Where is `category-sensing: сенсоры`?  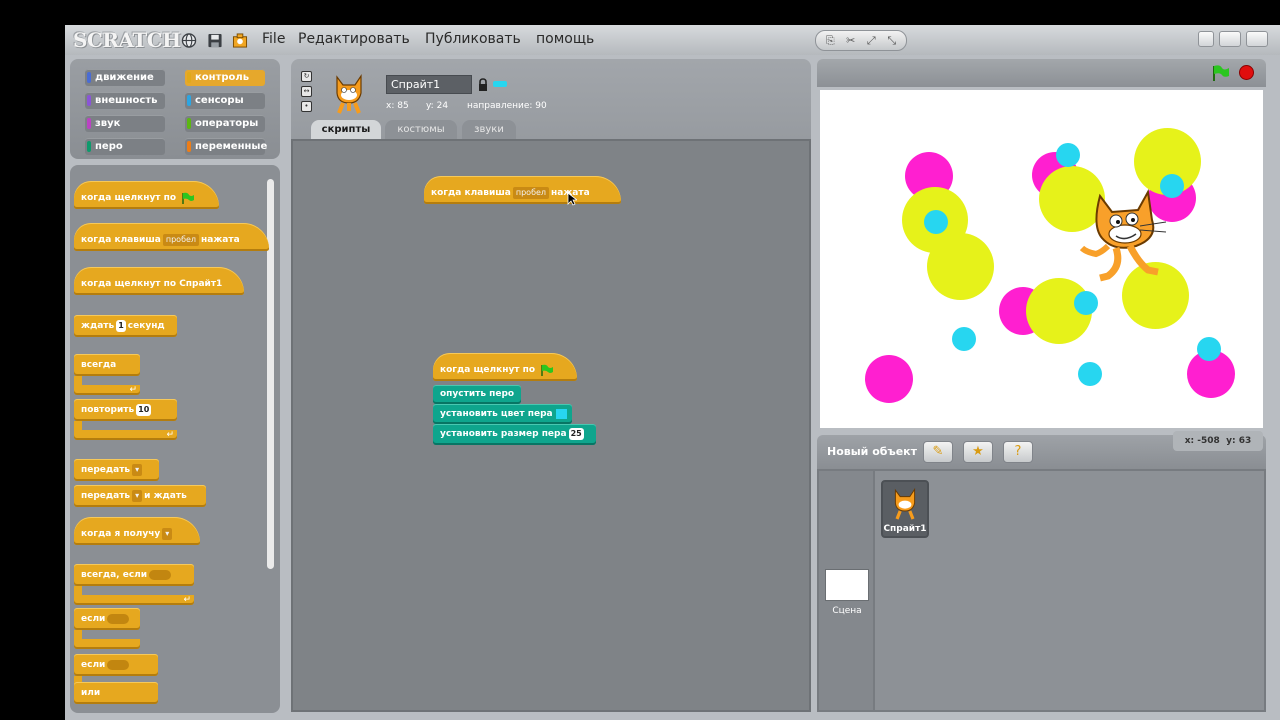
category-sensing: сенсоры is located at coordinates (225, 100).